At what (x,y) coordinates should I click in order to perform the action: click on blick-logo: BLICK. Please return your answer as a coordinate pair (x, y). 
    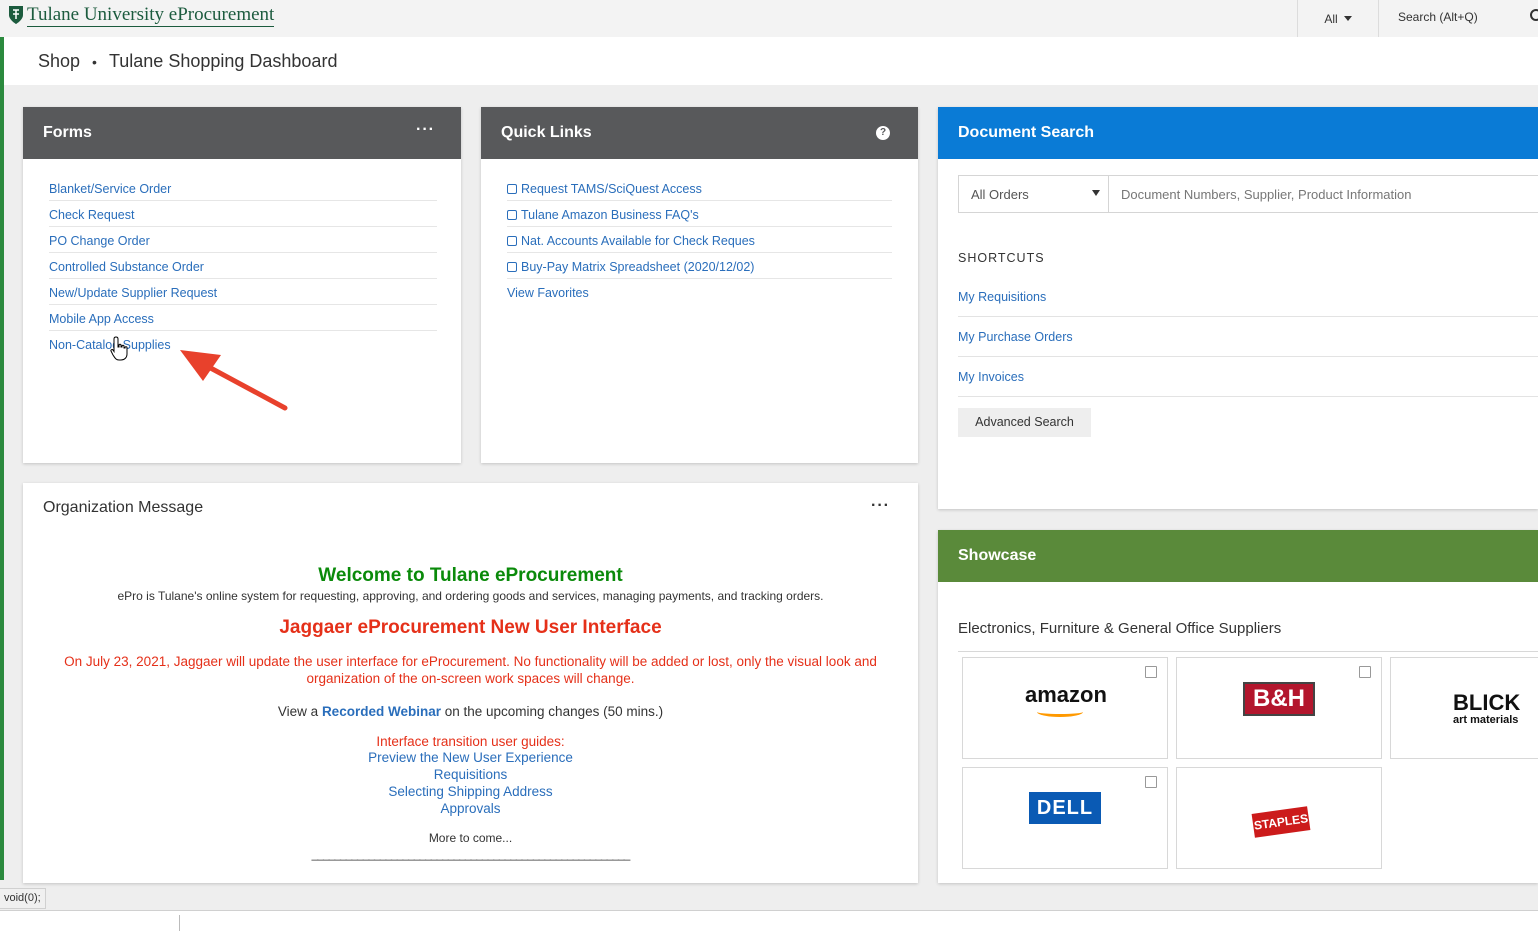
    Looking at the image, I should click on (1487, 702).